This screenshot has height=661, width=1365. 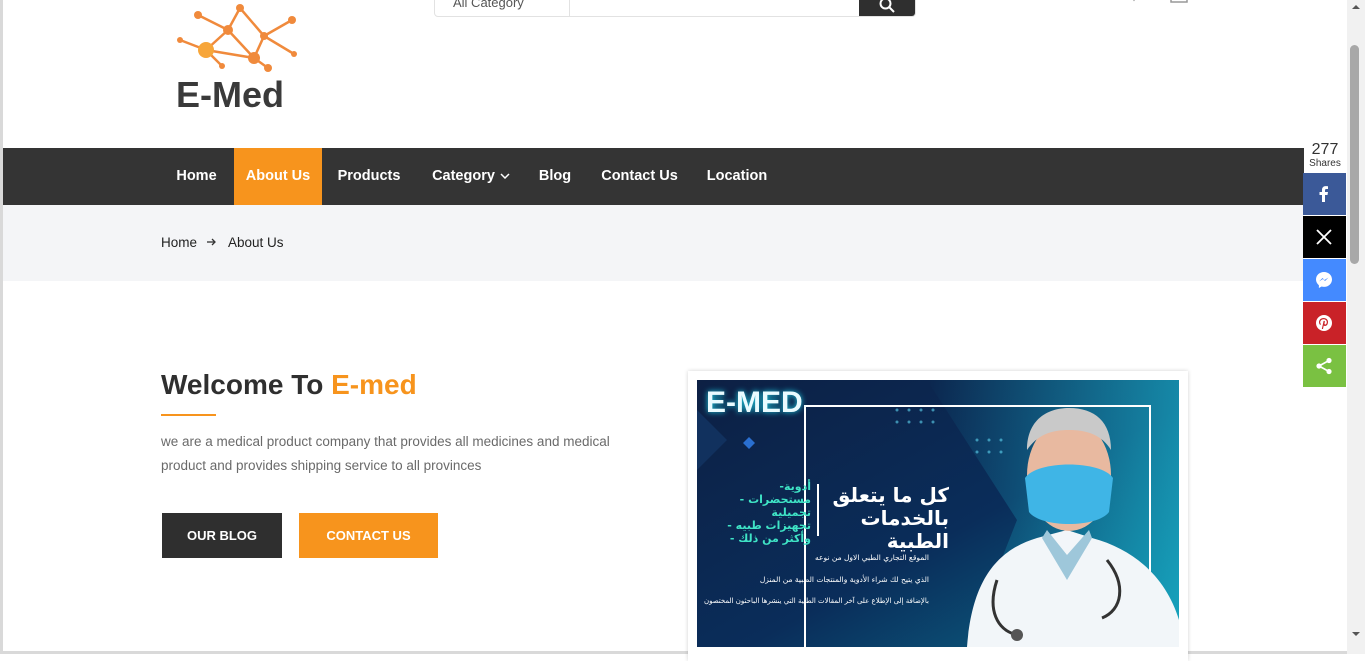 What do you see at coordinates (369, 176) in the screenshot?
I see `nav-products: Products` at bounding box center [369, 176].